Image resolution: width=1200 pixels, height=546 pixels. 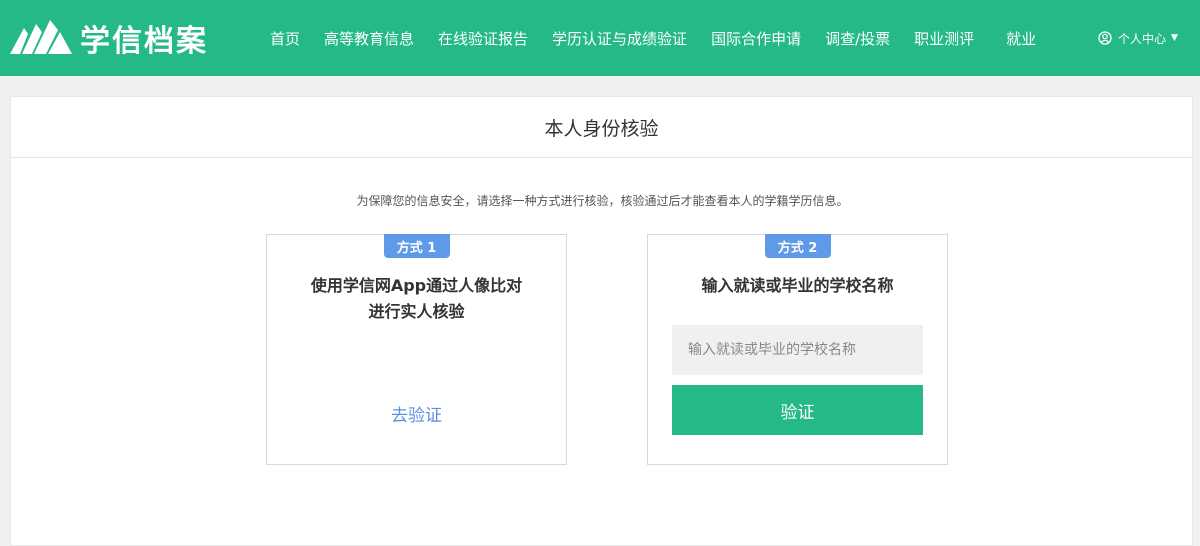 What do you see at coordinates (416, 285) in the screenshot?
I see `method-1-title-line1: 使用学信网App通过人像比对` at bounding box center [416, 285].